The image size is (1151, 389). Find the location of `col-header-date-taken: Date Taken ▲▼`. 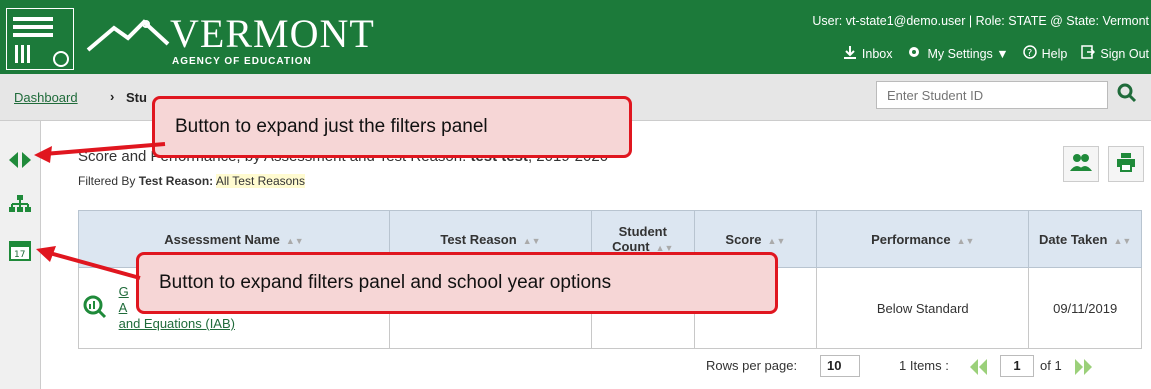

col-header-date-taken: Date Taken ▲▼ is located at coordinates (1085, 239).